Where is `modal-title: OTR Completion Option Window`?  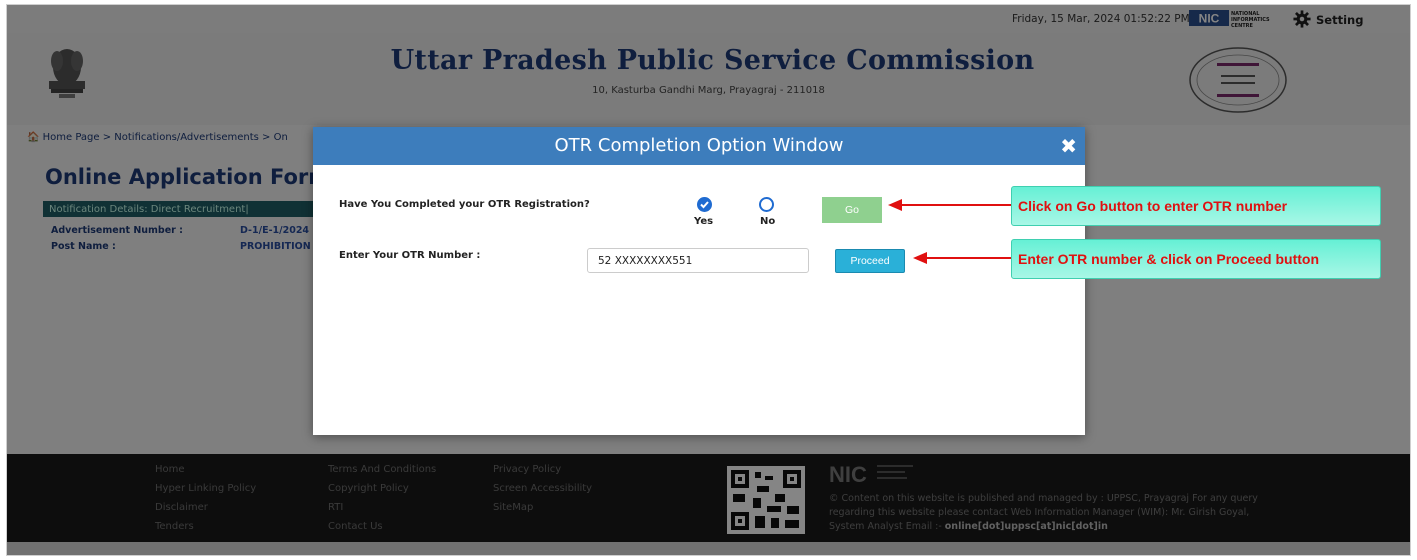
modal-title: OTR Completion Option Window is located at coordinates (699, 145).